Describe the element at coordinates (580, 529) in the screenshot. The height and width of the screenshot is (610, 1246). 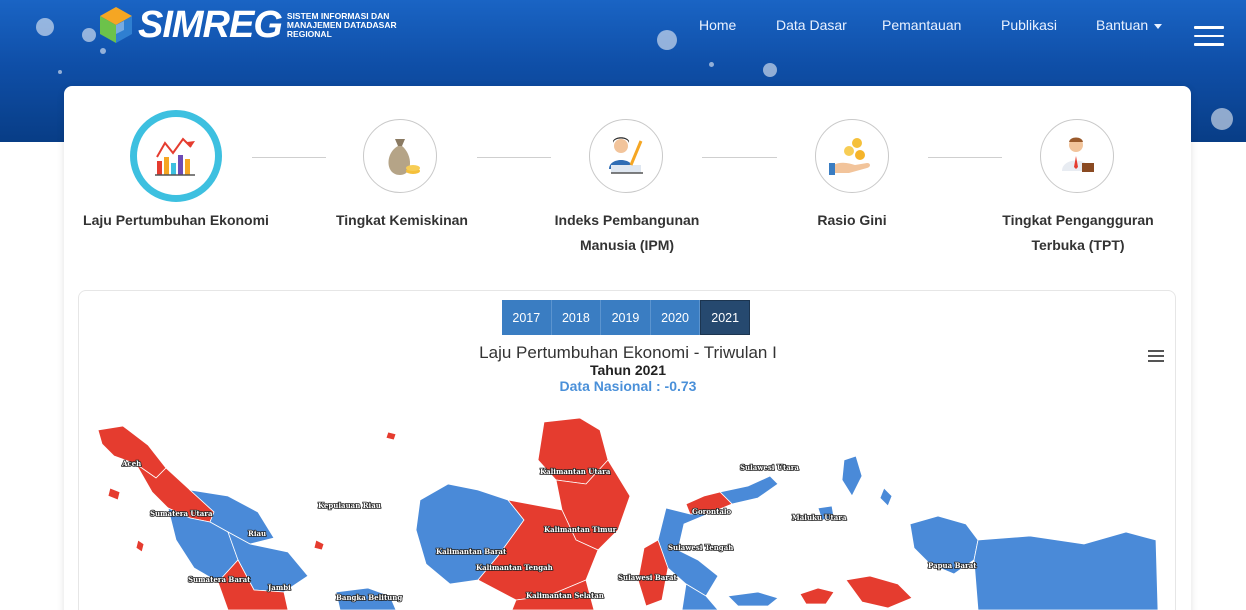
I see `label-kalimantan-timur: Kalimantan Timur` at that location.